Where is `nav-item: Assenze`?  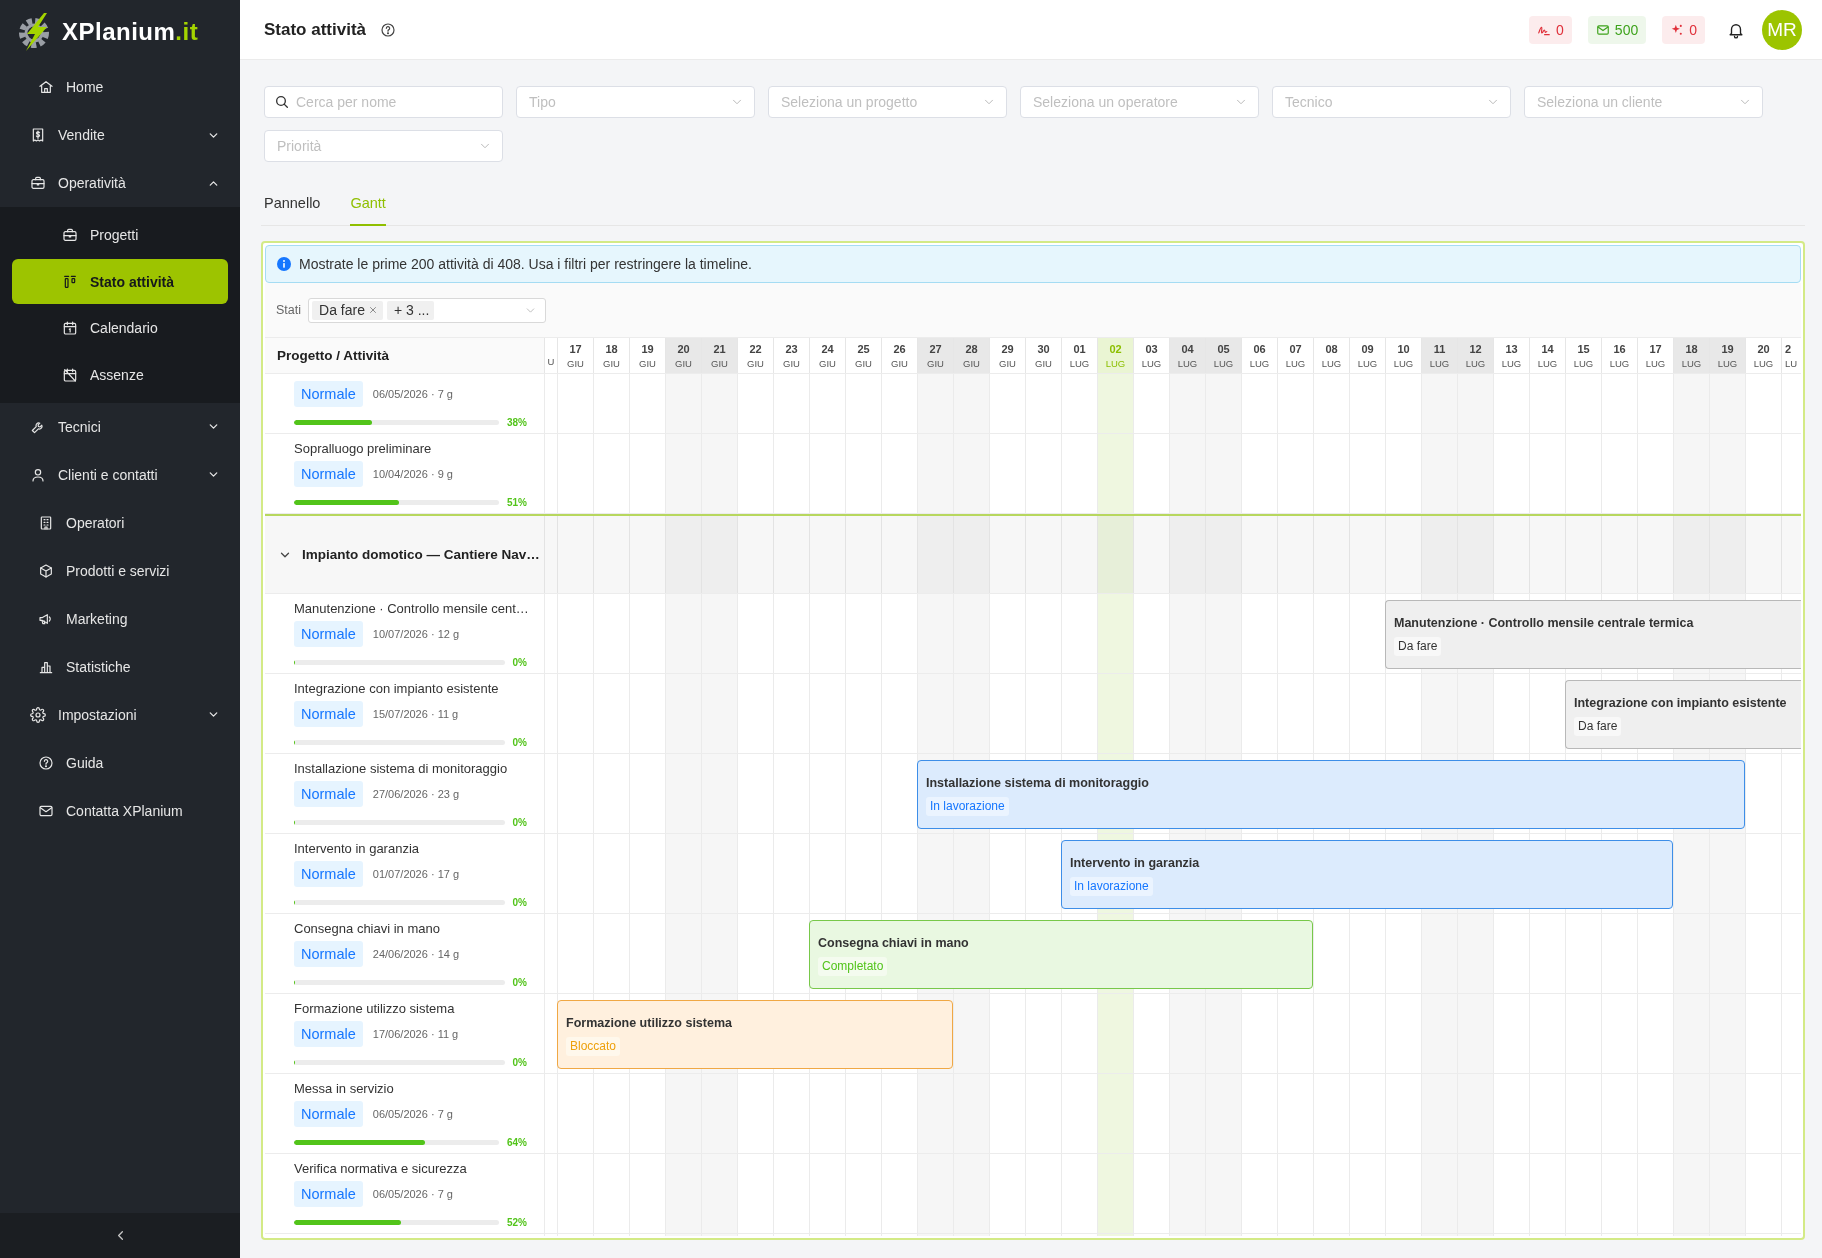
nav-item: Assenze is located at coordinates (120, 374).